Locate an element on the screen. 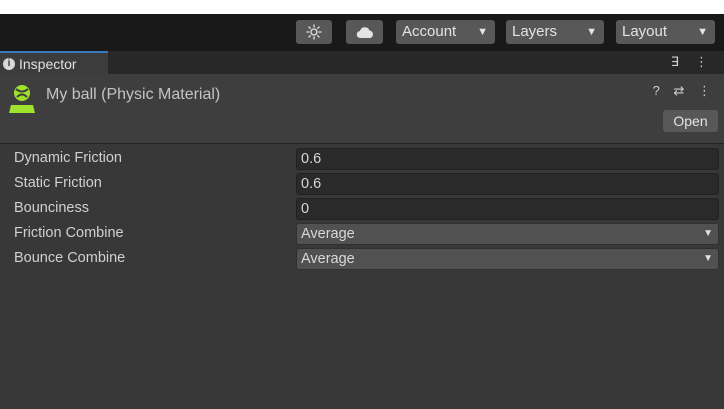 Image resolution: width=724 pixels, height=409 pixels. dynamic-friction-field: 0.6 is located at coordinates (507, 159).